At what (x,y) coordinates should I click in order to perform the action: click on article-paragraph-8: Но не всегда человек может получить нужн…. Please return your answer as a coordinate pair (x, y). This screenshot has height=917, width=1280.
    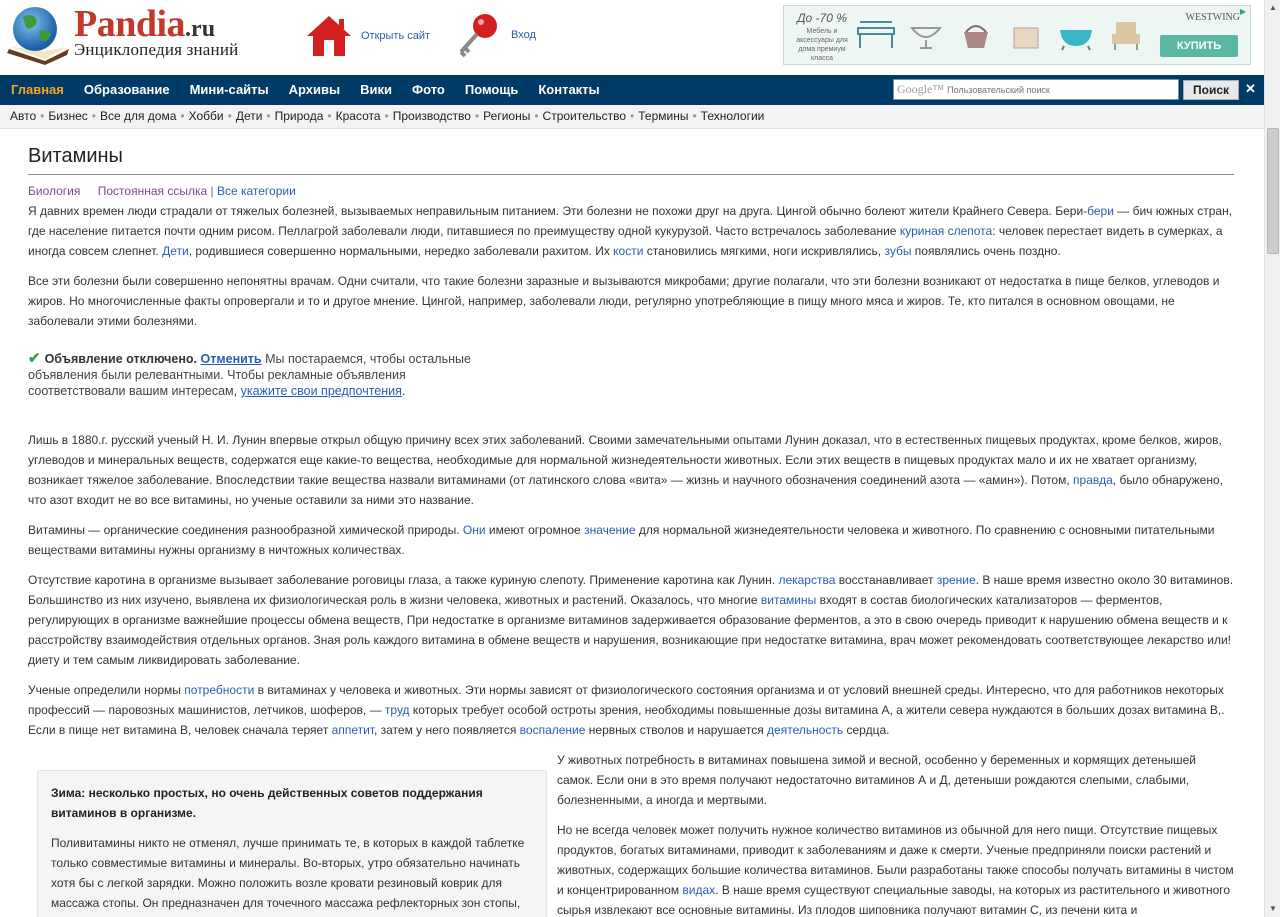
    Looking at the image, I should click on (895, 868).